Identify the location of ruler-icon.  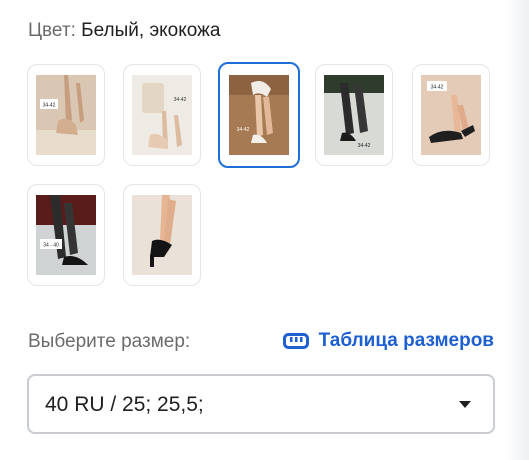
(295, 341).